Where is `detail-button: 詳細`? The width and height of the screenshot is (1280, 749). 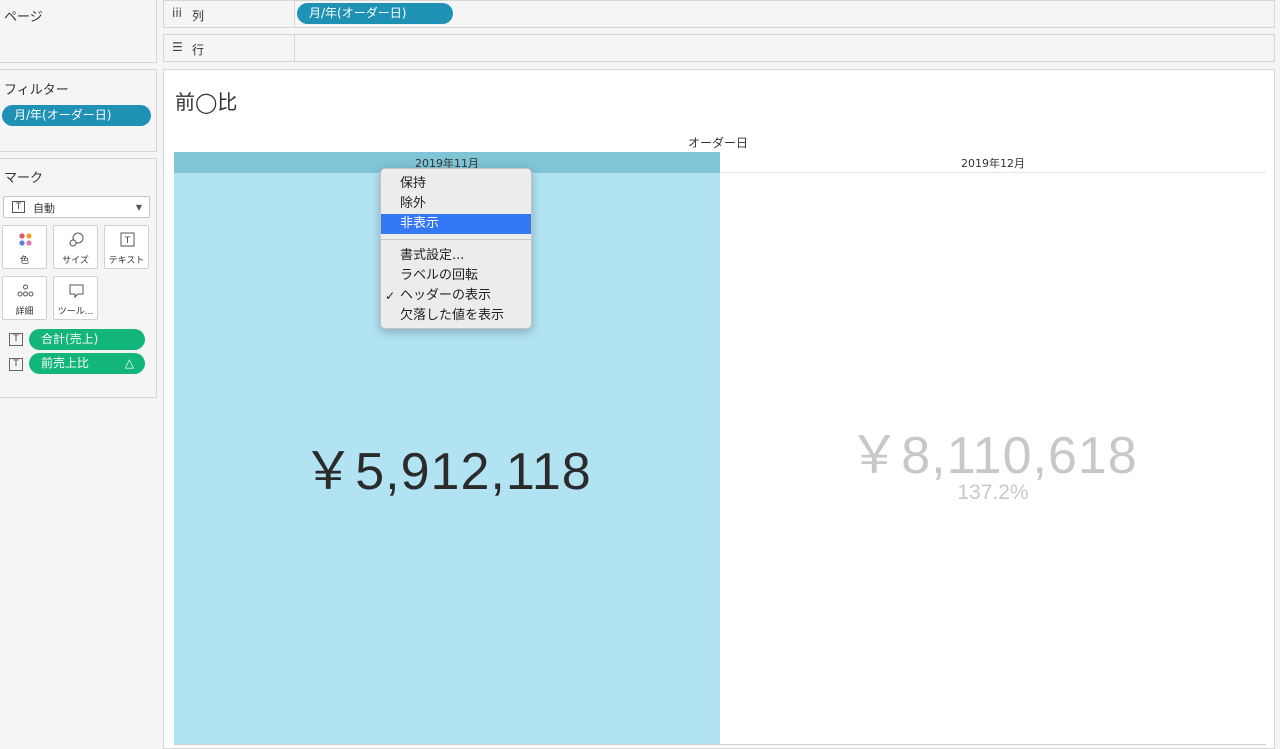
detail-button: 詳細 is located at coordinates (24, 298).